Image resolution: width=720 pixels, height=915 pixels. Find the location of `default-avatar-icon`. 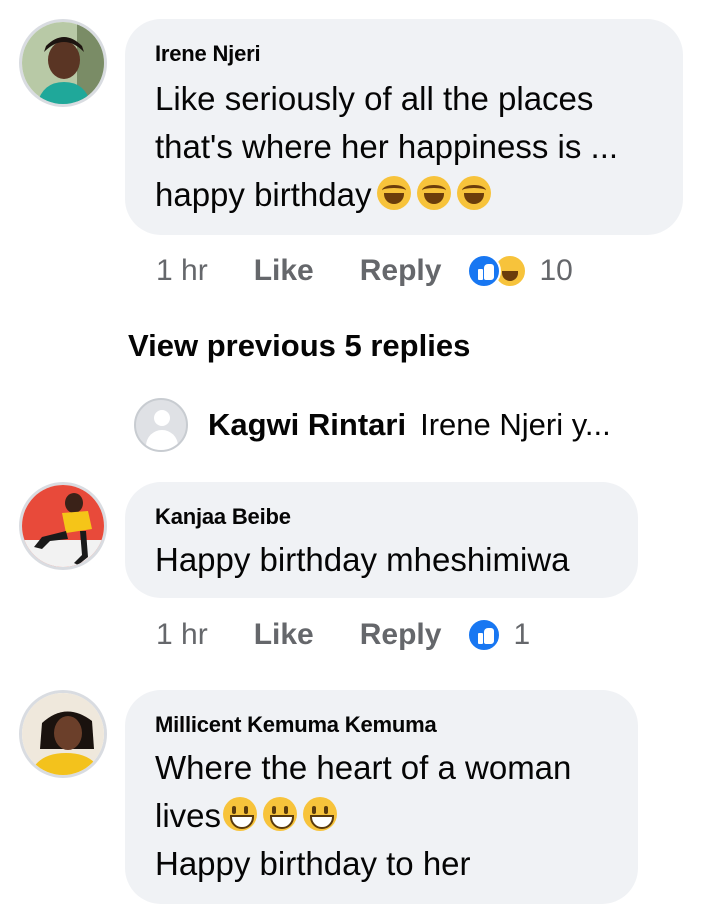

default-avatar-icon is located at coordinates (161, 425).